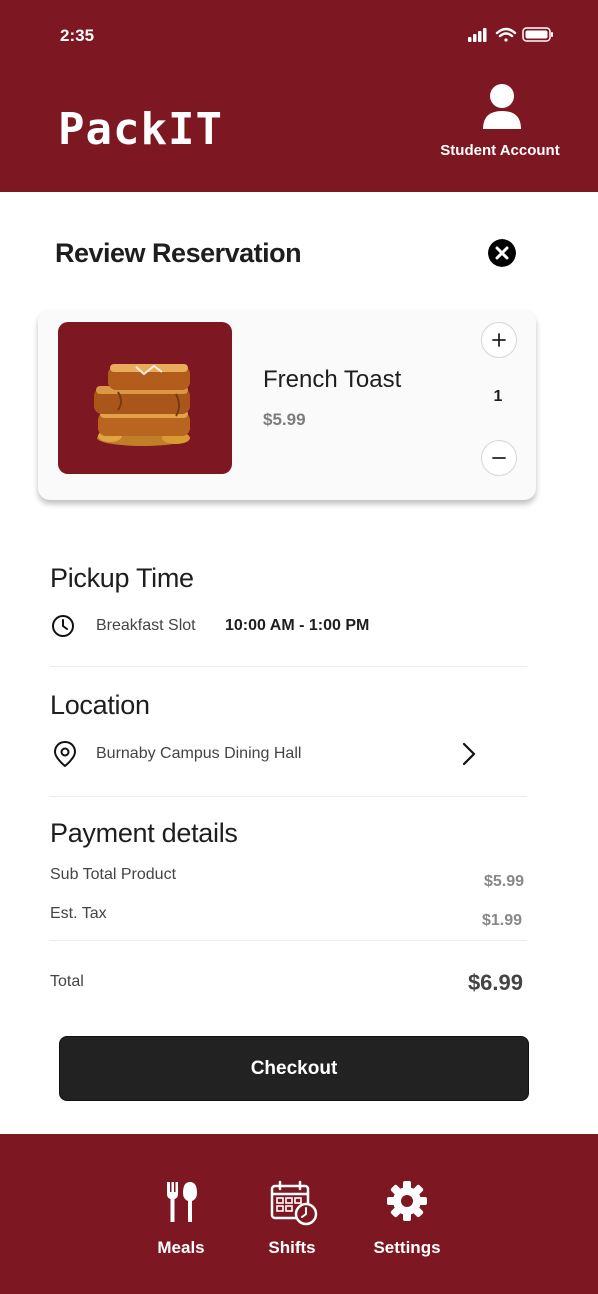 Image resolution: width=598 pixels, height=1294 pixels. Describe the element at coordinates (182, 1202) in the screenshot. I see `fork-spoon-icon` at that location.